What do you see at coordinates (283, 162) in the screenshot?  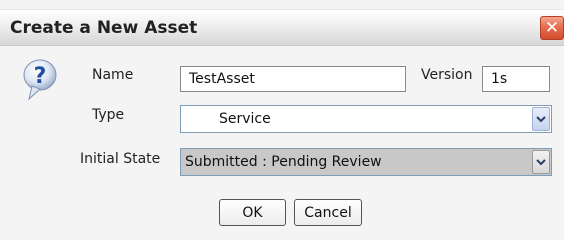 I see `initial-state-select-value: Submitted : Pending Review` at bounding box center [283, 162].